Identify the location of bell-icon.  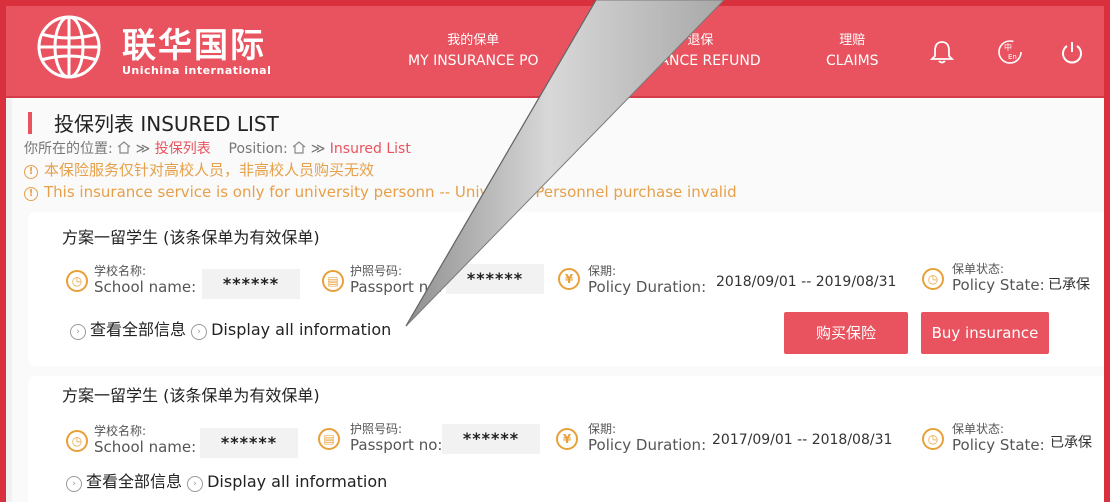
(942, 52).